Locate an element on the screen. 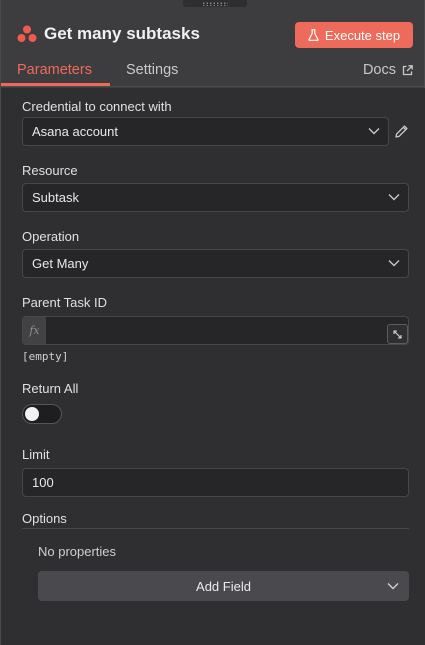  return-all-toggle is located at coordinates (42, 414).